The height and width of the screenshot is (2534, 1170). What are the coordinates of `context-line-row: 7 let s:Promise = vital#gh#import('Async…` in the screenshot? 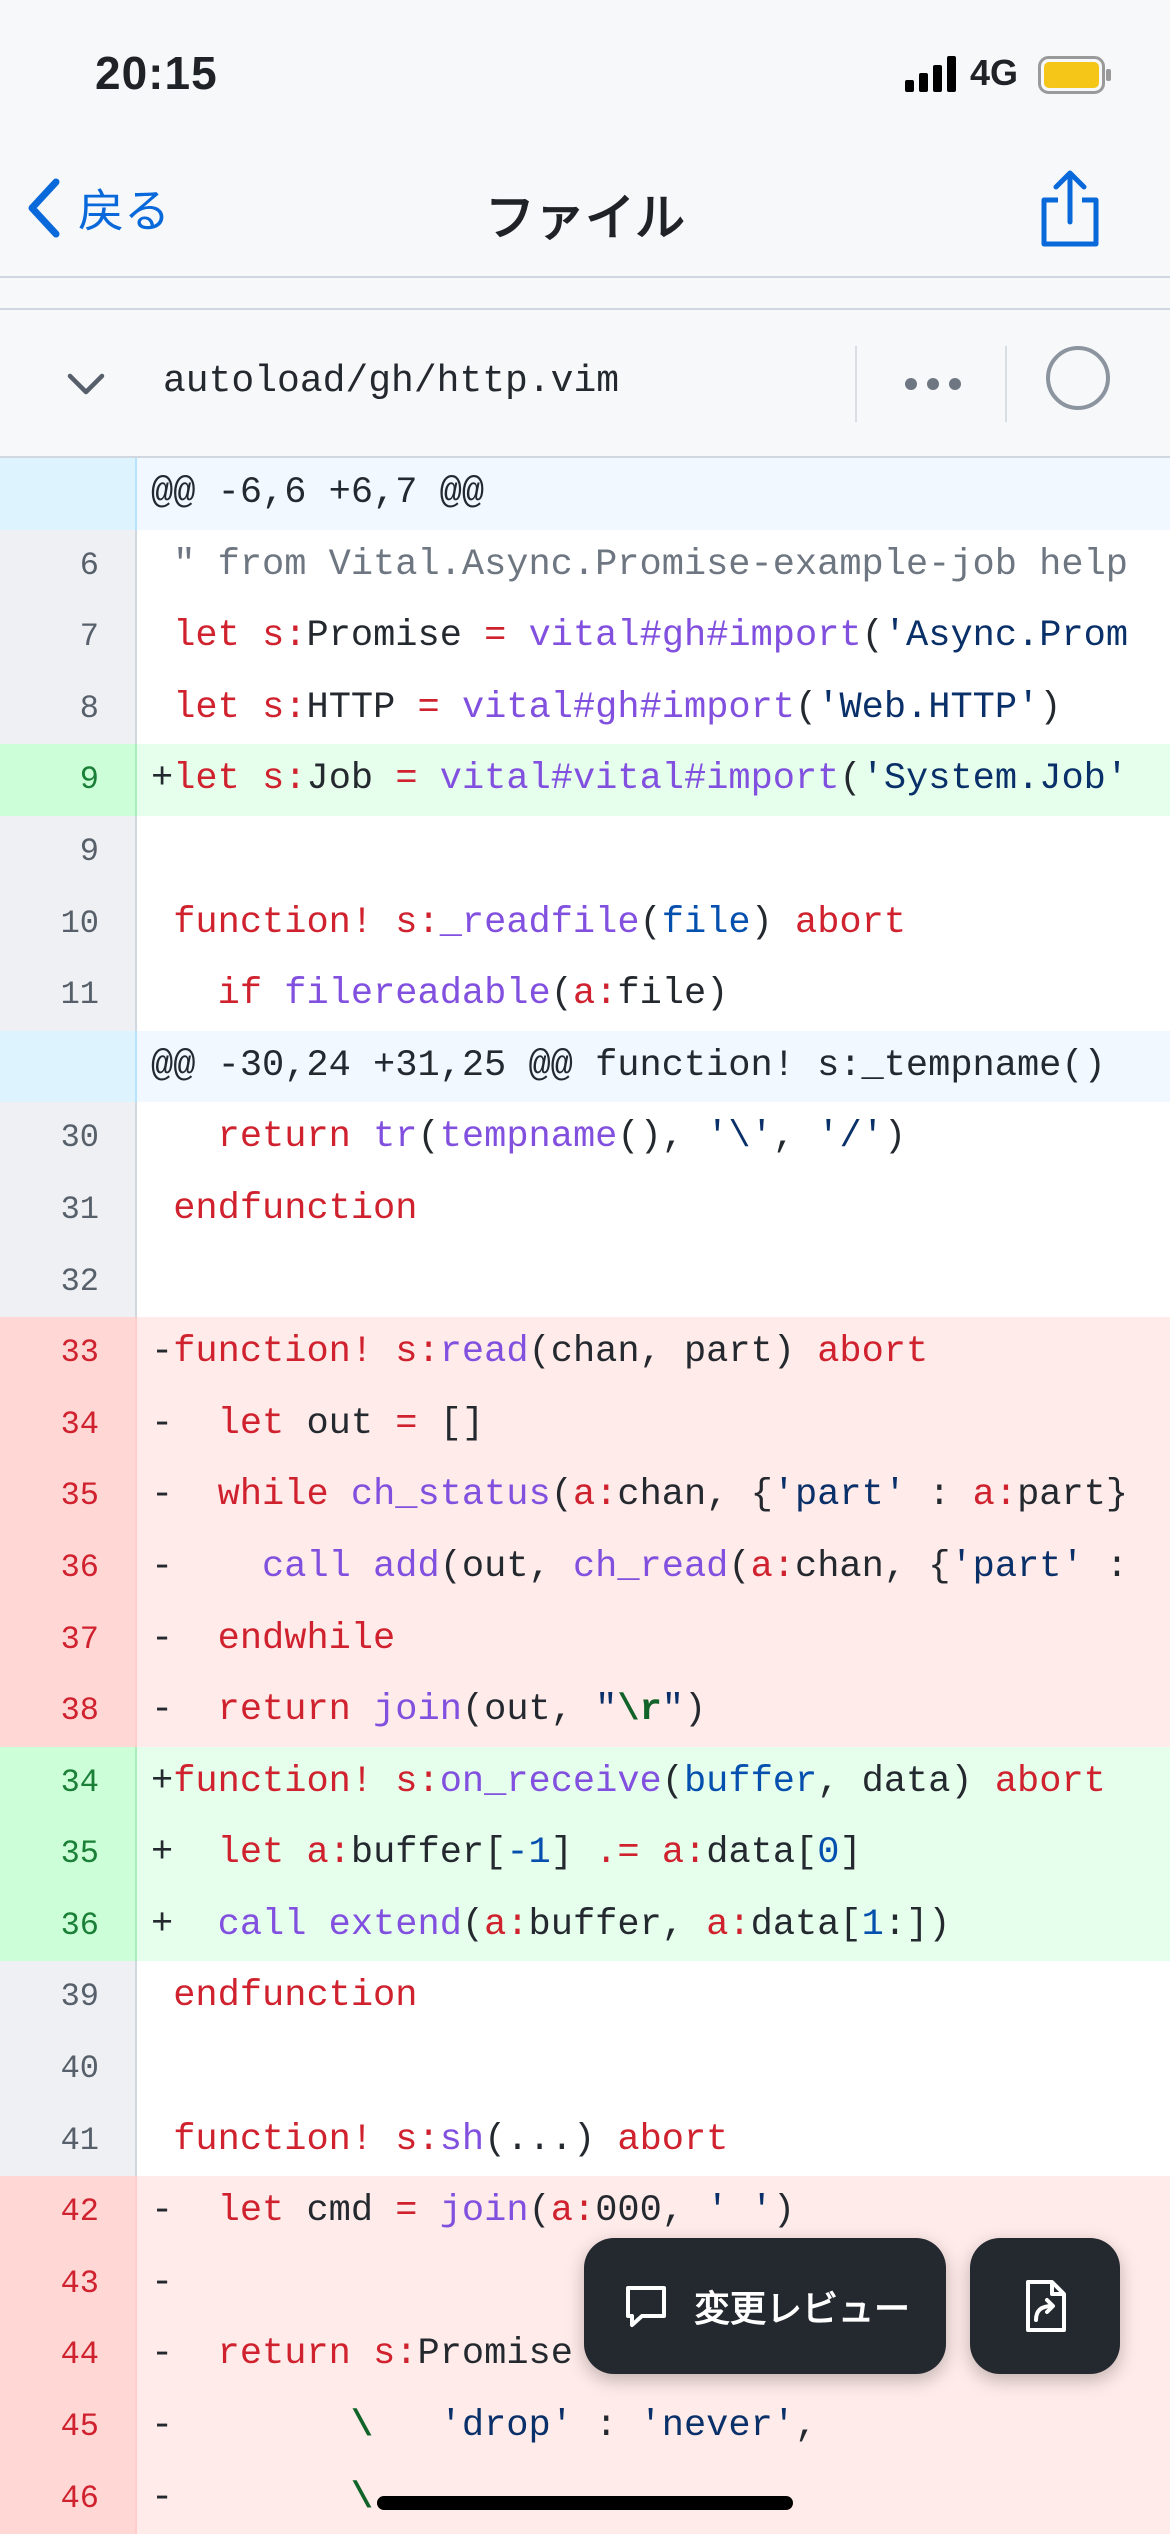 It's located at (585, 637).